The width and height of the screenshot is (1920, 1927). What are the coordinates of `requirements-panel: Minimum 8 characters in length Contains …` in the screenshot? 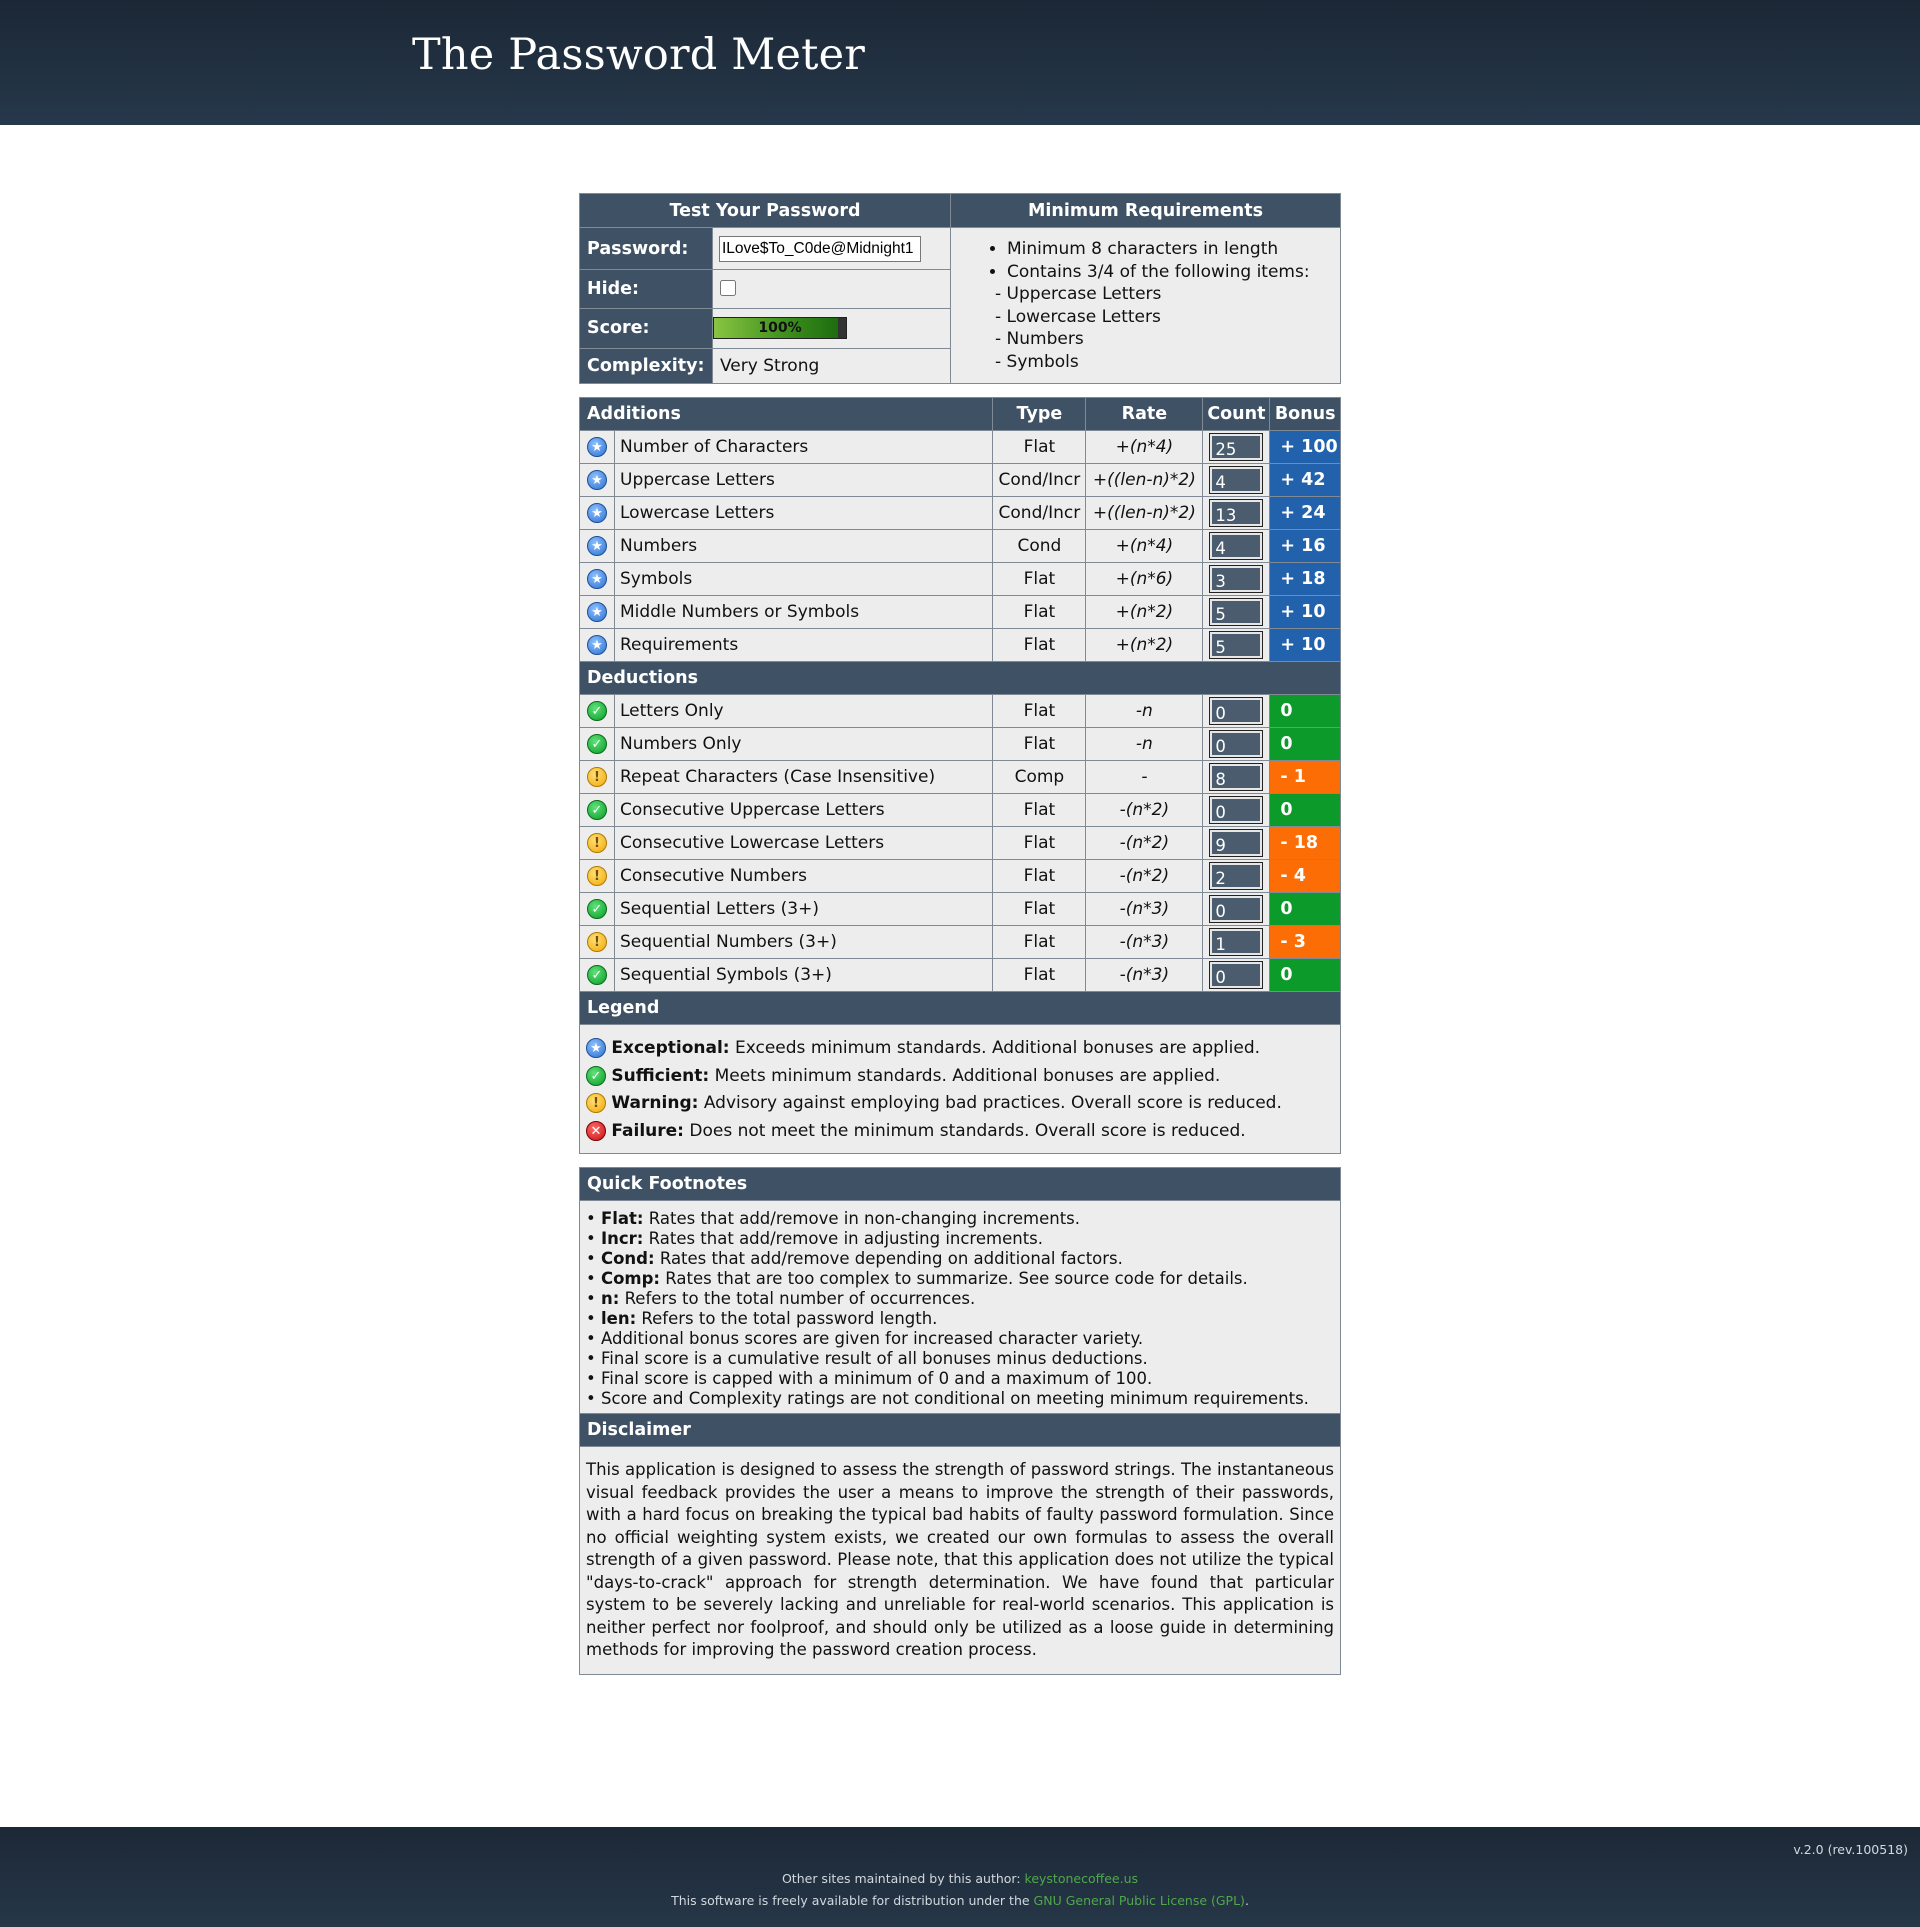 It's located at (1145, 305).